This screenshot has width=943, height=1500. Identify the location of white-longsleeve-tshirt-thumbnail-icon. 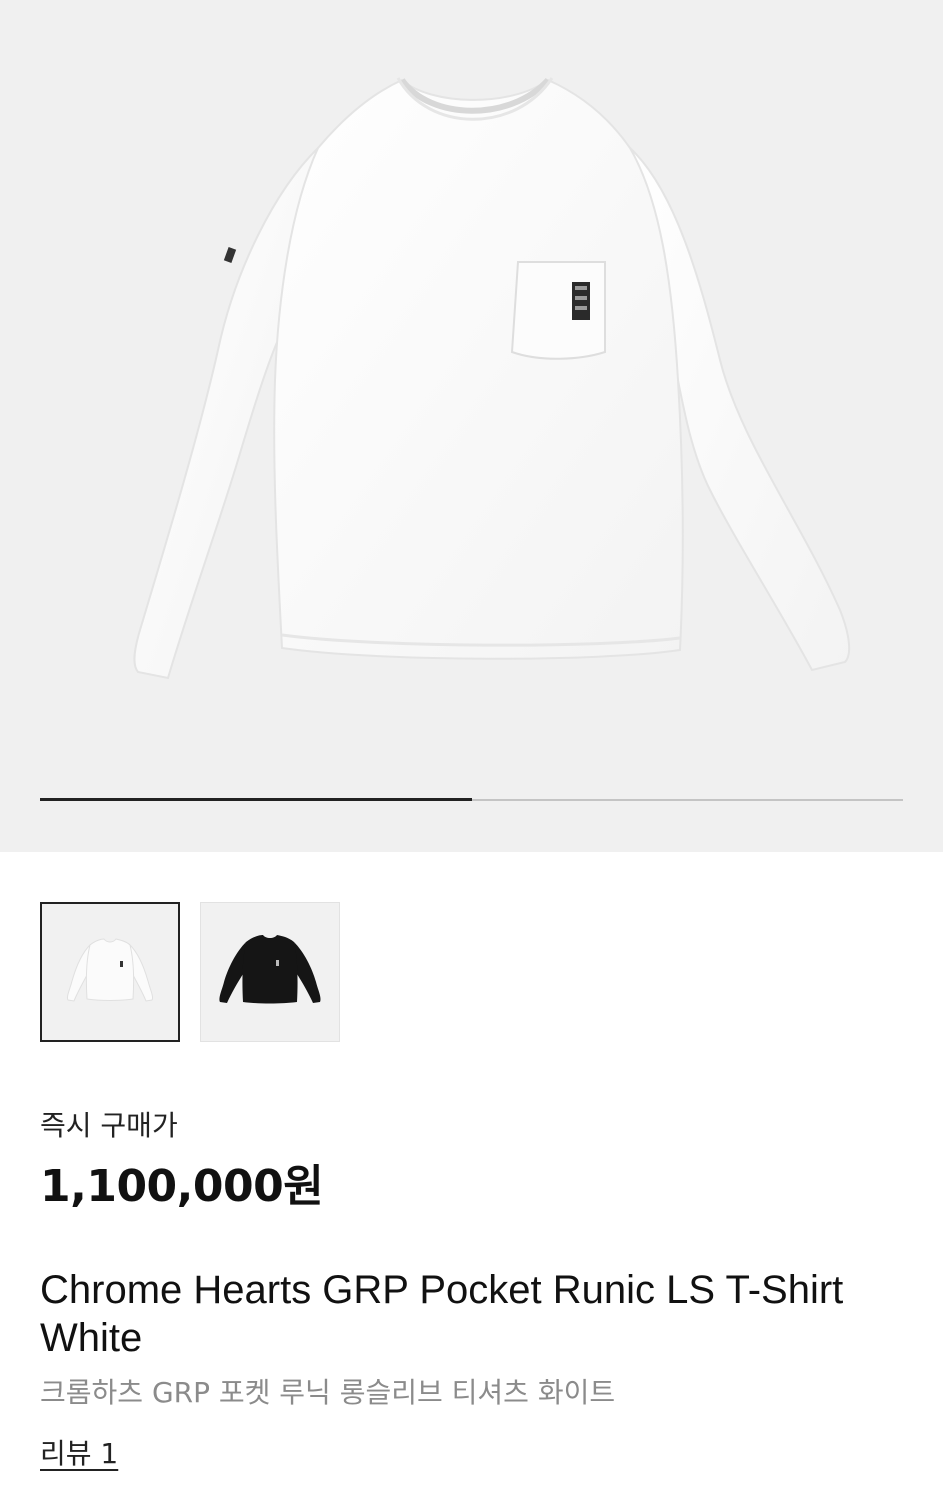
(110, 970).